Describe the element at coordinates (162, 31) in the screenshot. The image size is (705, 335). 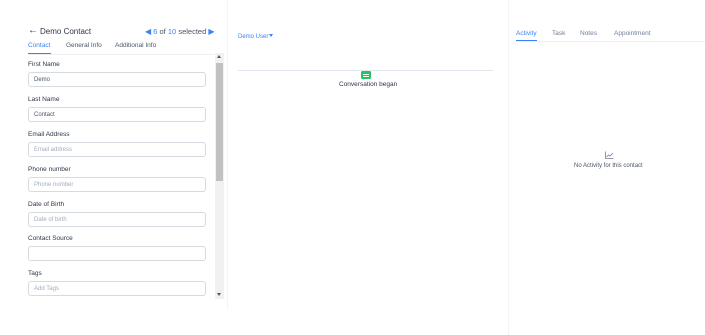
I see `pager-of: of` at that location.